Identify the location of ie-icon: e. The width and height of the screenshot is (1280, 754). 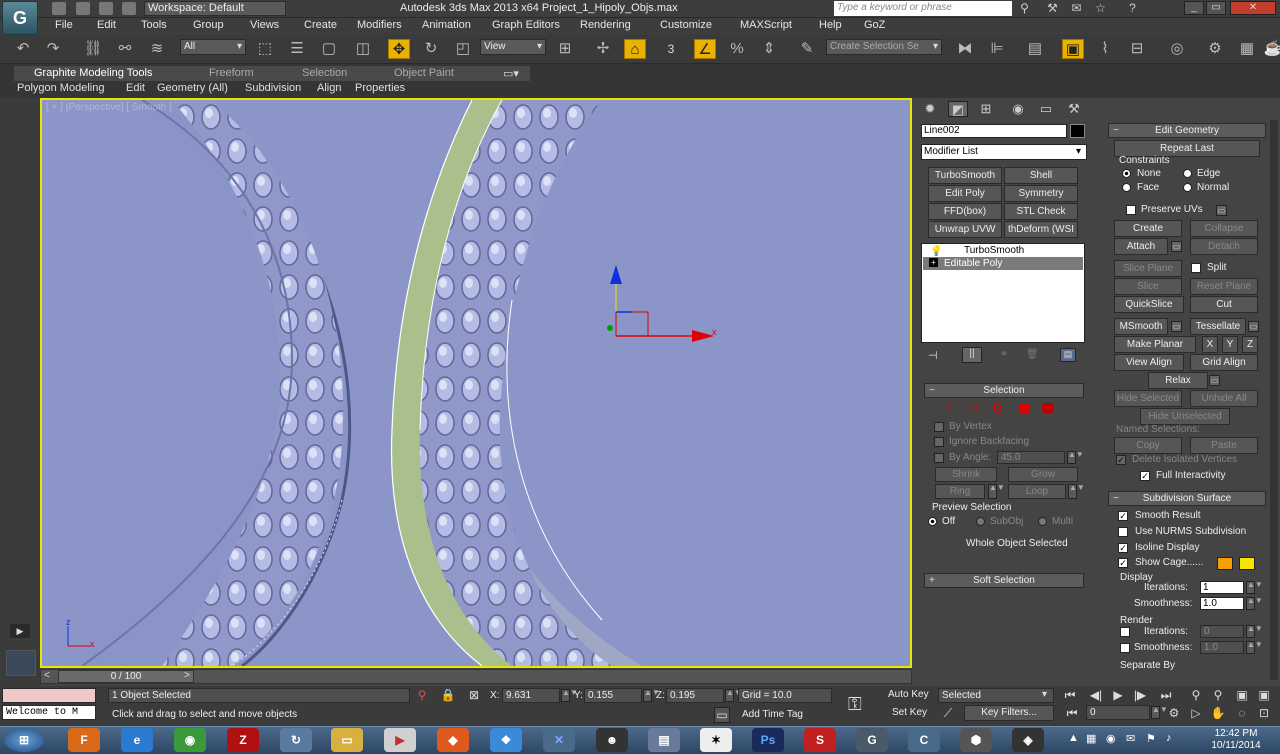
(137, 740).